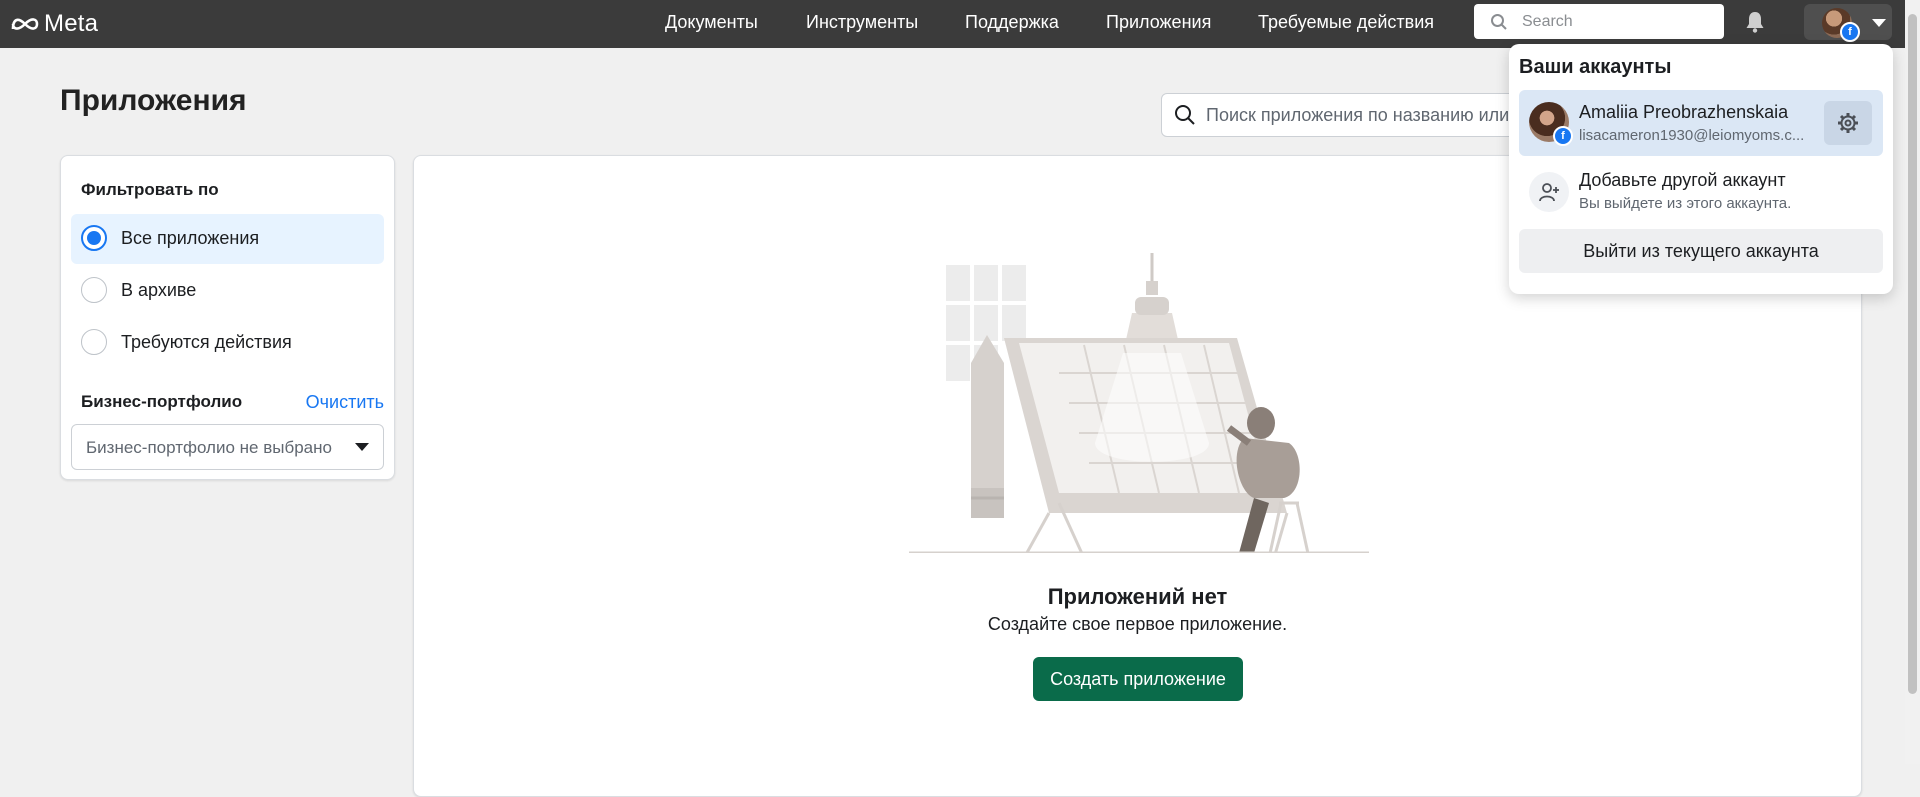 The image size is (1920, 797). Describe the element at coordinates (159, 290) in the screenshot. I see `filter-option-label: В архиве` at that location.